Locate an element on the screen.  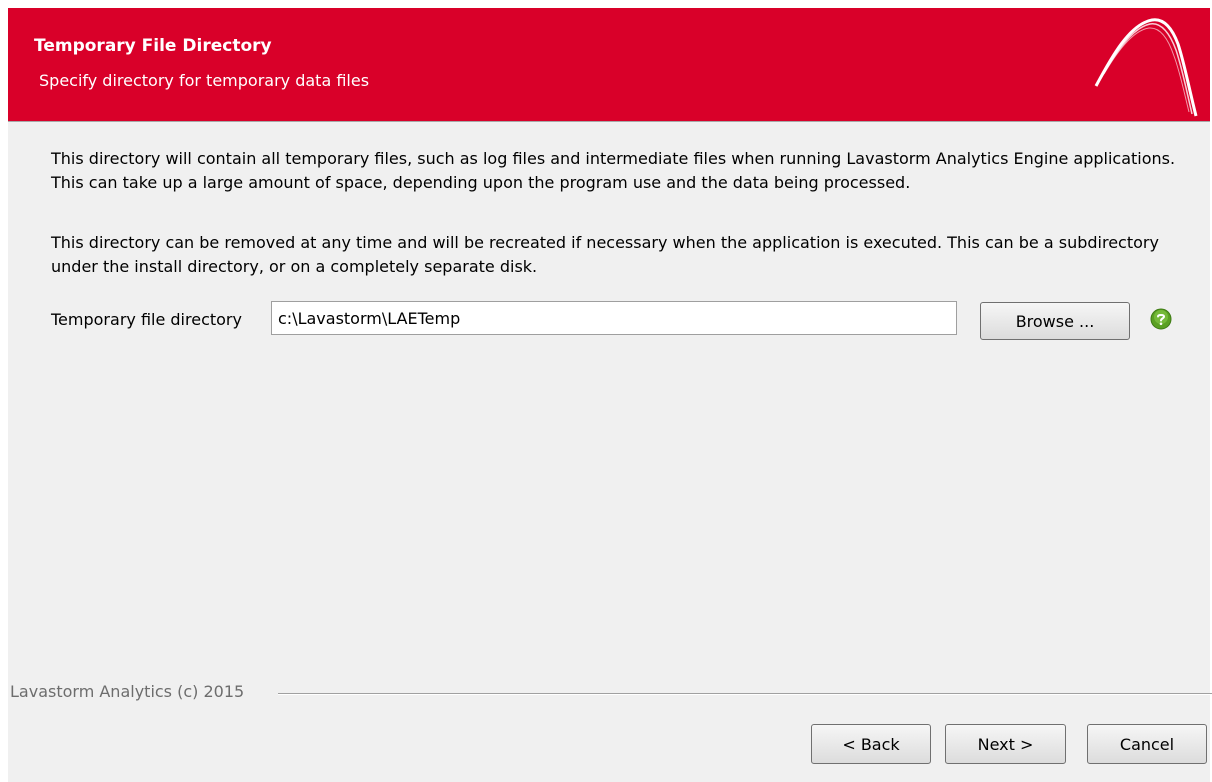
copyright-label: Lavastorm Analytics (c) 2015 is located at coordinates (127, 691).